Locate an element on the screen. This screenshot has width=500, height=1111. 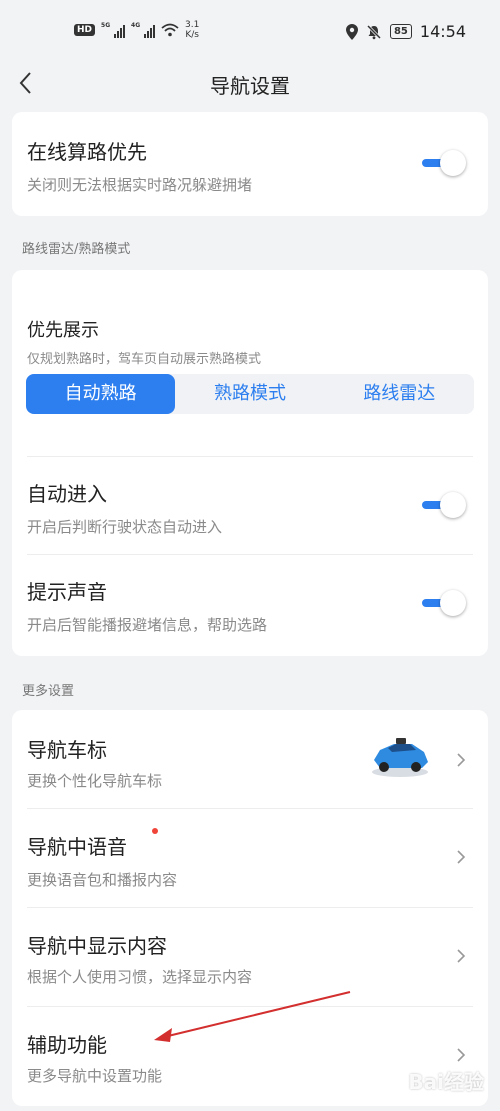
section-label-radar: 路线雷达/熟路模式 is located at coordinates (76, 249).